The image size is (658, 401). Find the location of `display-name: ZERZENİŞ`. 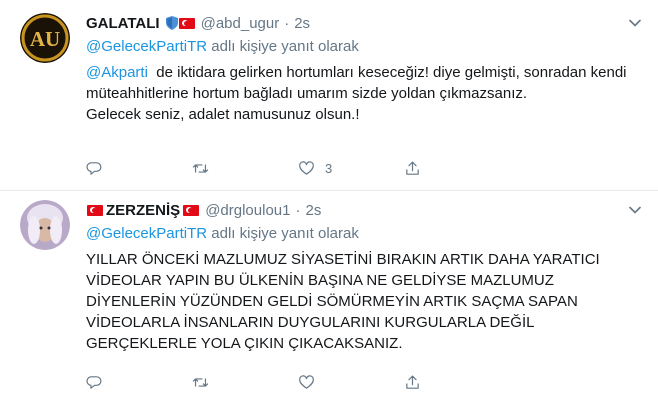

display-name: ZERZENİŞ is located at coordinates (143, 210).